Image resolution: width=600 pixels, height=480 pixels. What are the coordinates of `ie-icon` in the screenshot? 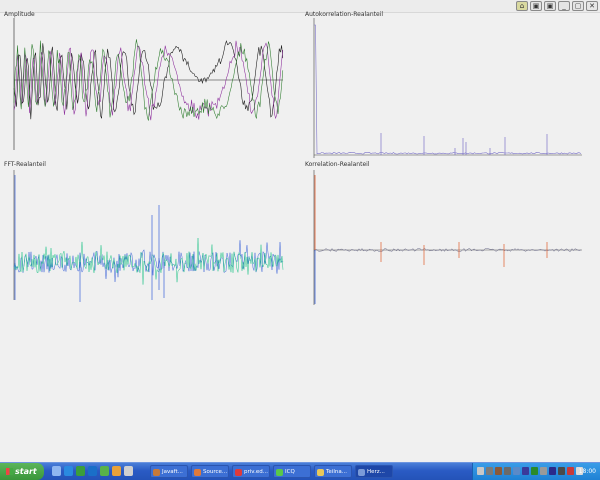 It's located at (68, 471).